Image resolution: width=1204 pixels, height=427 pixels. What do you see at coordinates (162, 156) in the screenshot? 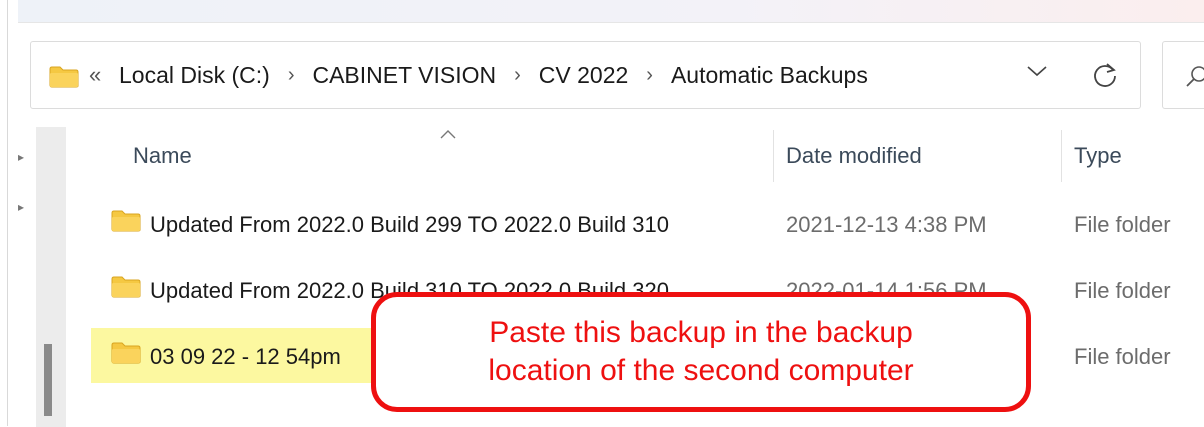
I see `column-header-name: Name` at bounding box center [162, 156].